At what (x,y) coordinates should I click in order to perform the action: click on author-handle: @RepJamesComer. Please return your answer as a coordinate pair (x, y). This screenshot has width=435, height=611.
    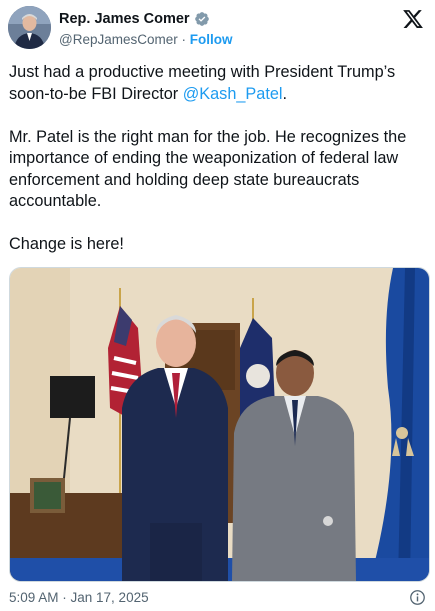
    Looking at the image, I should click on (118, 39).